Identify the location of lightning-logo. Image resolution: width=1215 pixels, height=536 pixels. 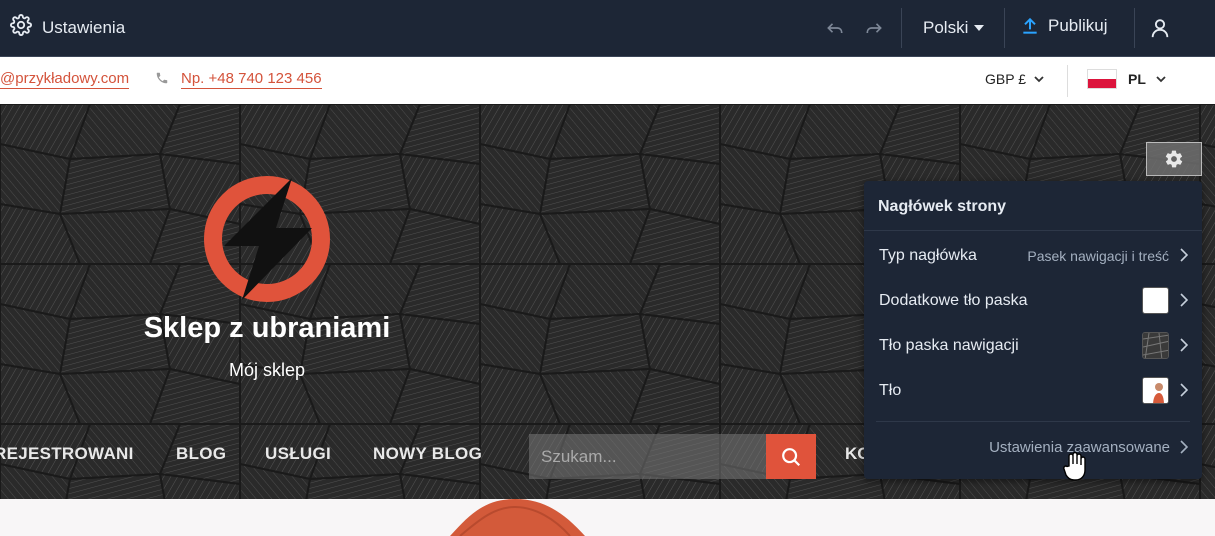
(267, 239).